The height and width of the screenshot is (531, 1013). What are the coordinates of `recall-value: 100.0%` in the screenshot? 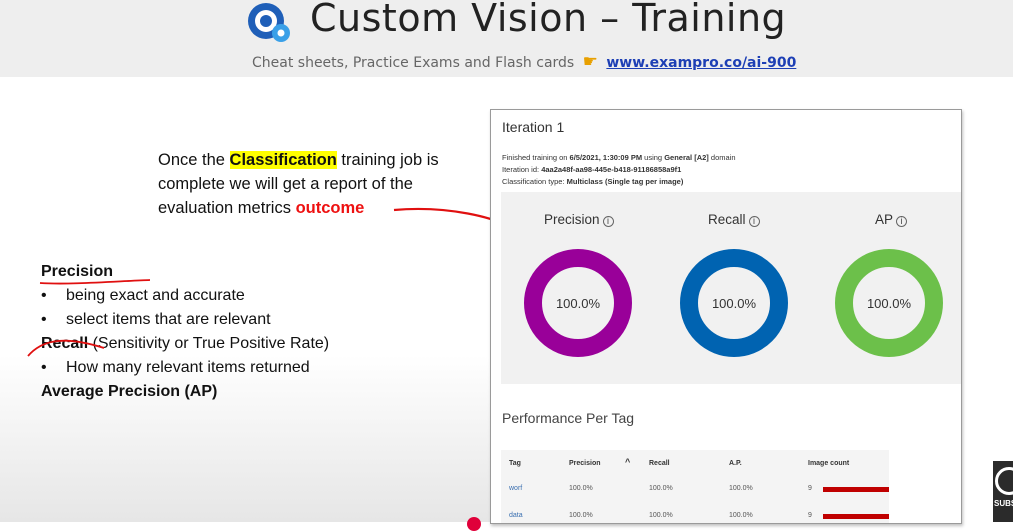 It's located at (734, 303).